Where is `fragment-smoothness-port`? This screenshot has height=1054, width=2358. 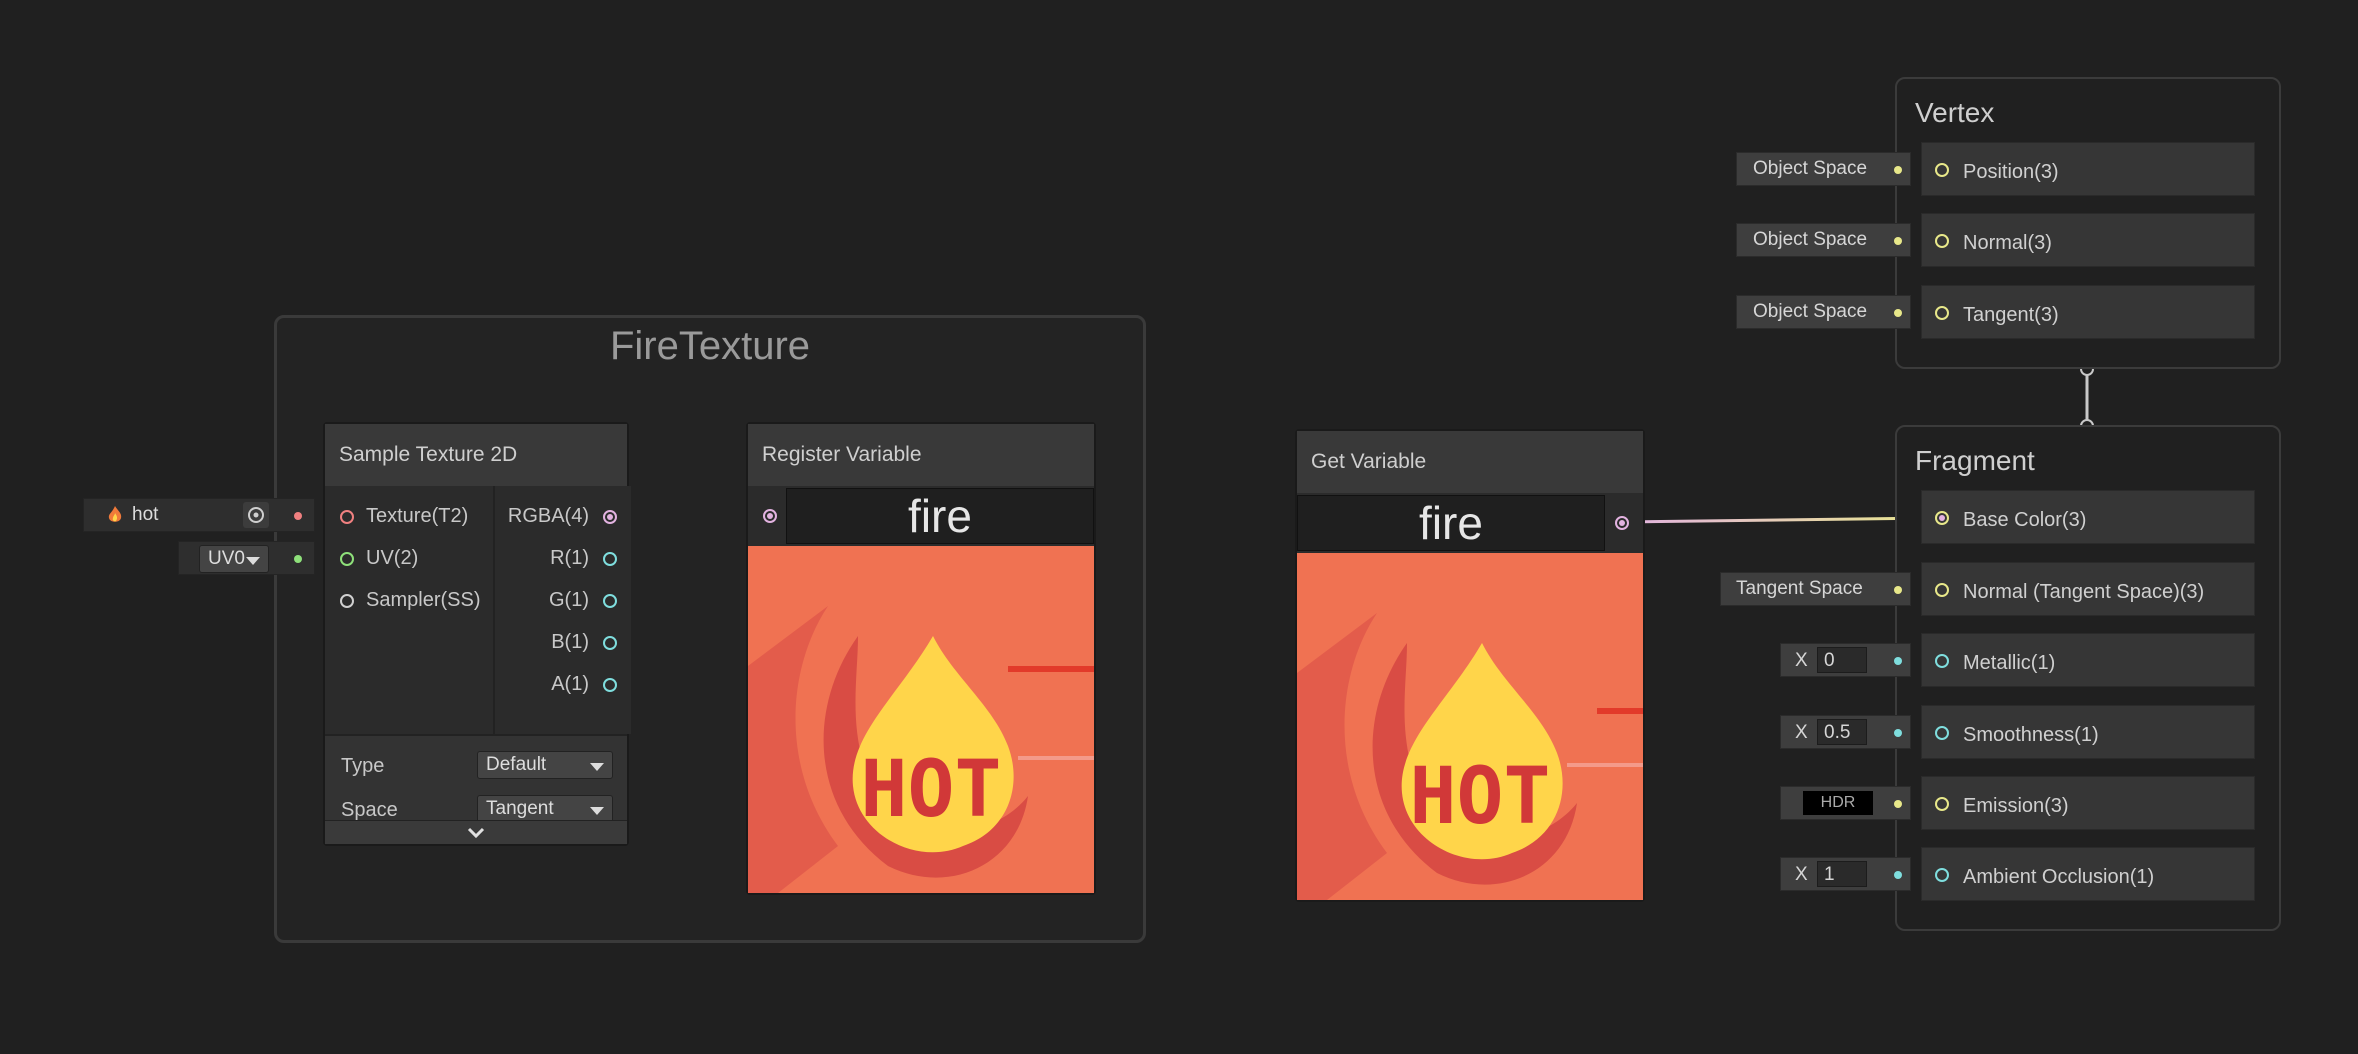
fragment-smoothness-port is located at coordinates (1942, 733).